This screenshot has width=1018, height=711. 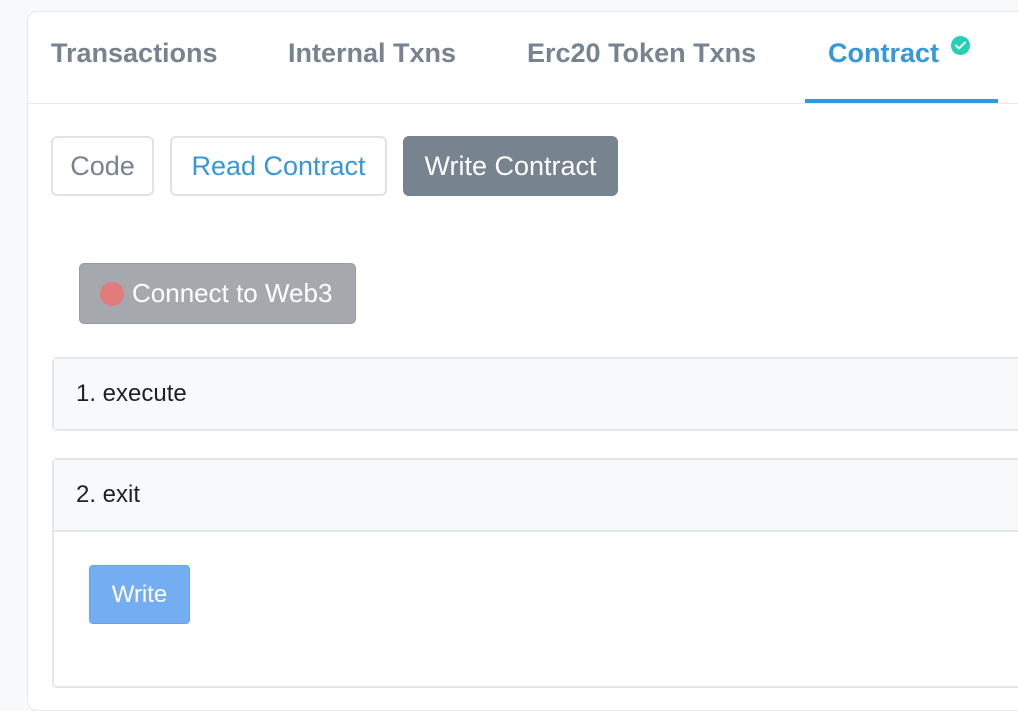 What do you see at coordinates (232, 293) in the screenshot?
I see `connect-web3-label: Connect to Web3` at bounding box center [232, 293].